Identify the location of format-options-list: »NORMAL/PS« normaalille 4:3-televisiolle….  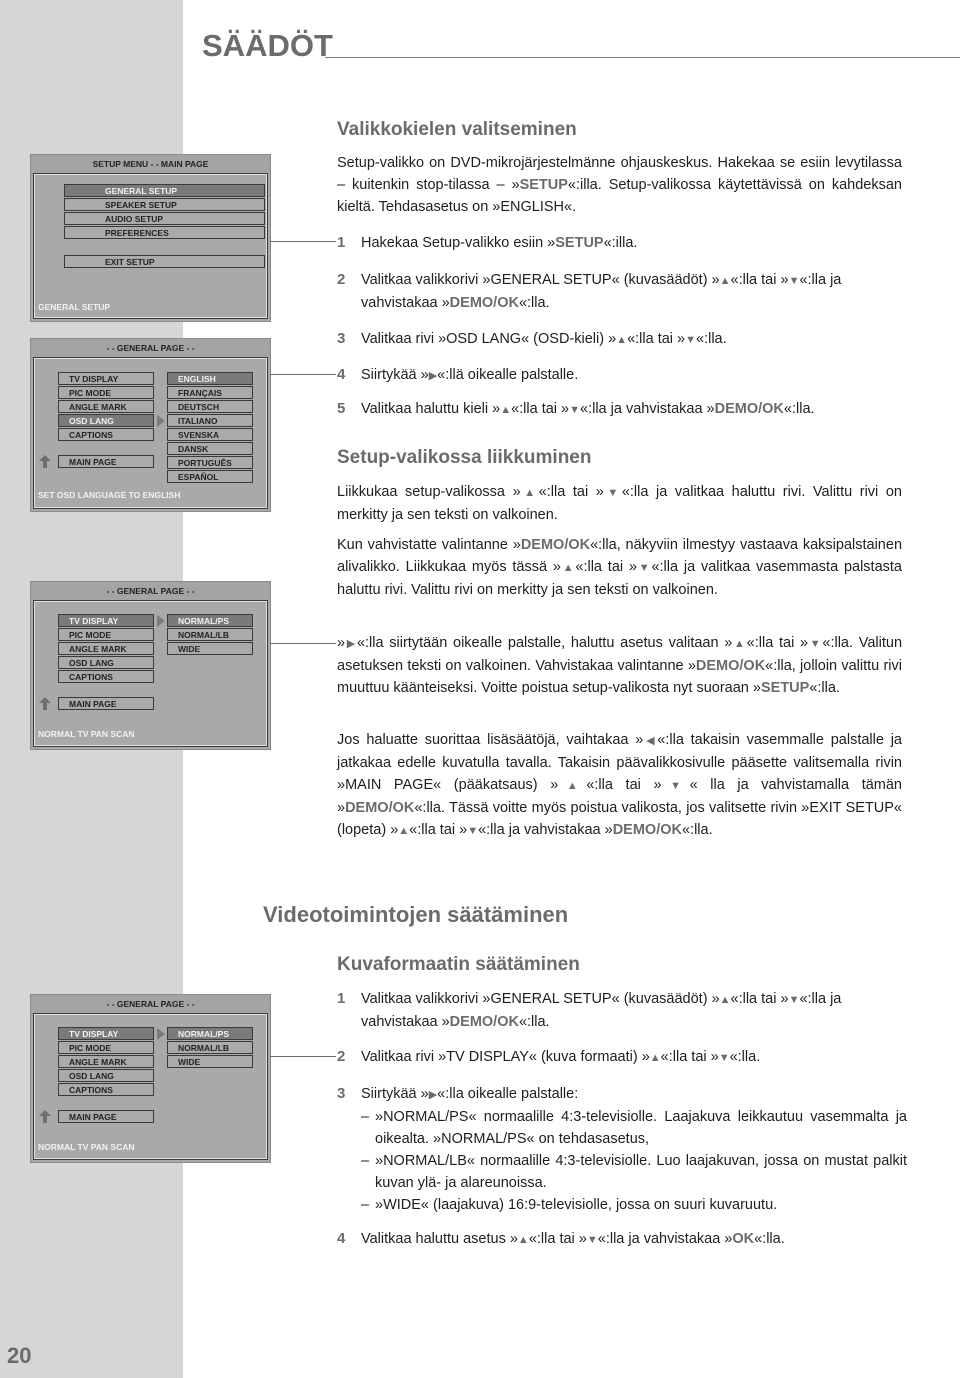
(634, 1161).